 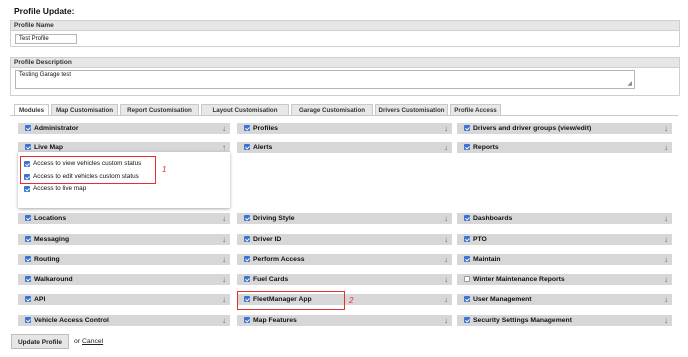 I want to click on annotation-number-2: 2, so click(x=351, y=300).